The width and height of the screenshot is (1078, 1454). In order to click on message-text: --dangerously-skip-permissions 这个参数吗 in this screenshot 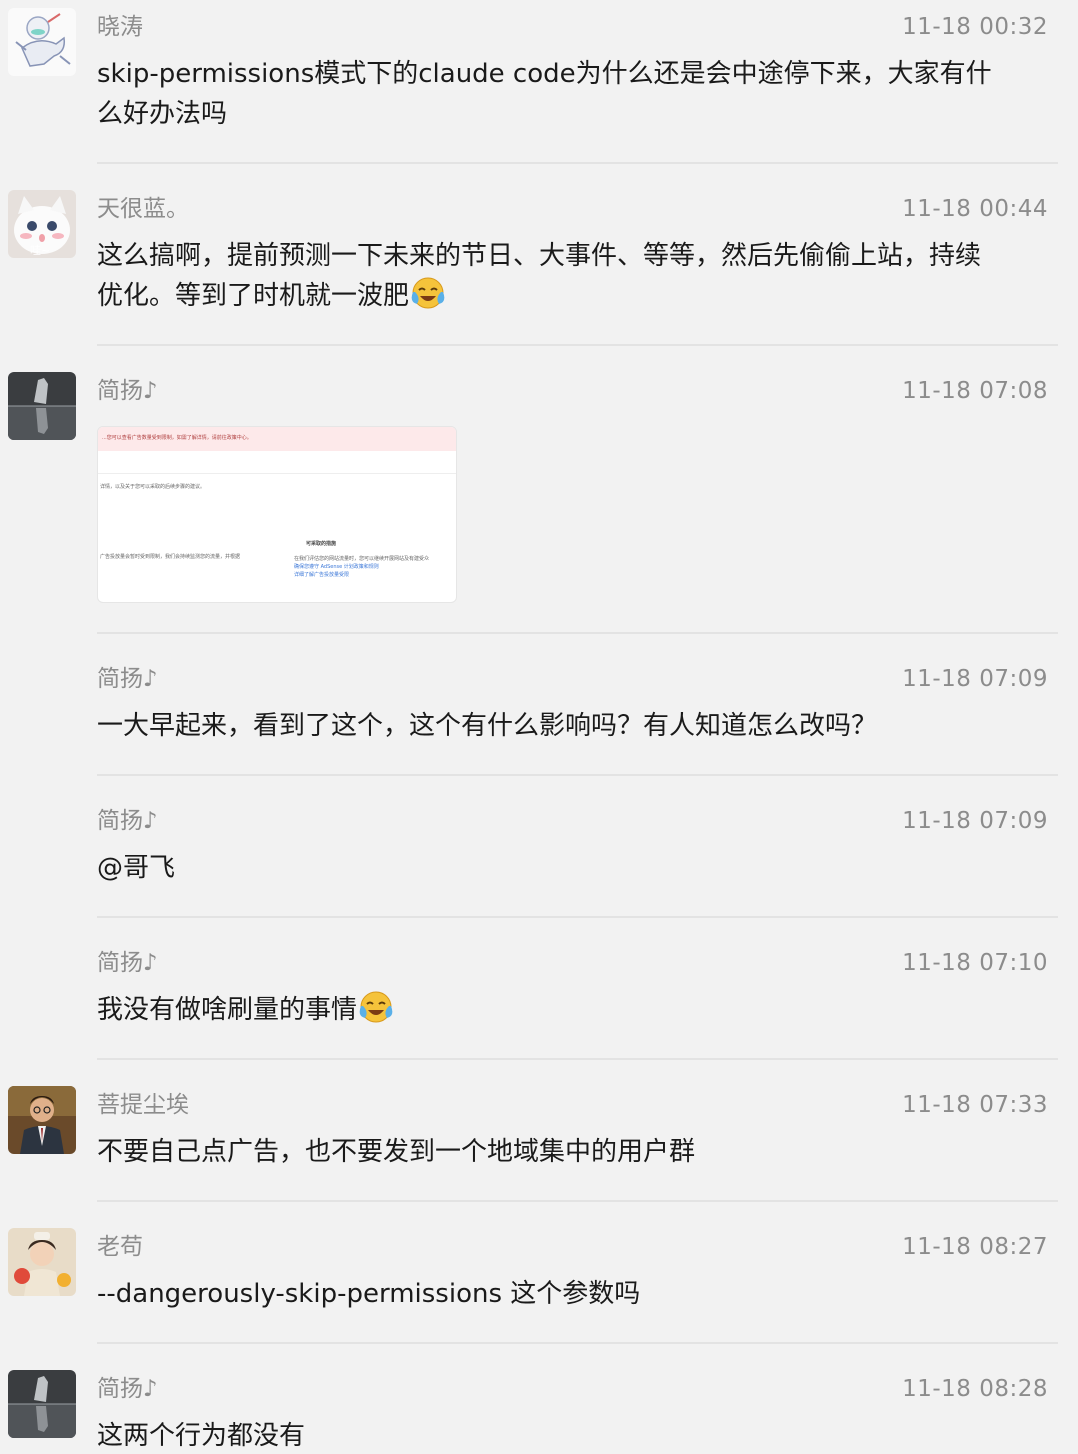, I will do `click(577, 1294)`.